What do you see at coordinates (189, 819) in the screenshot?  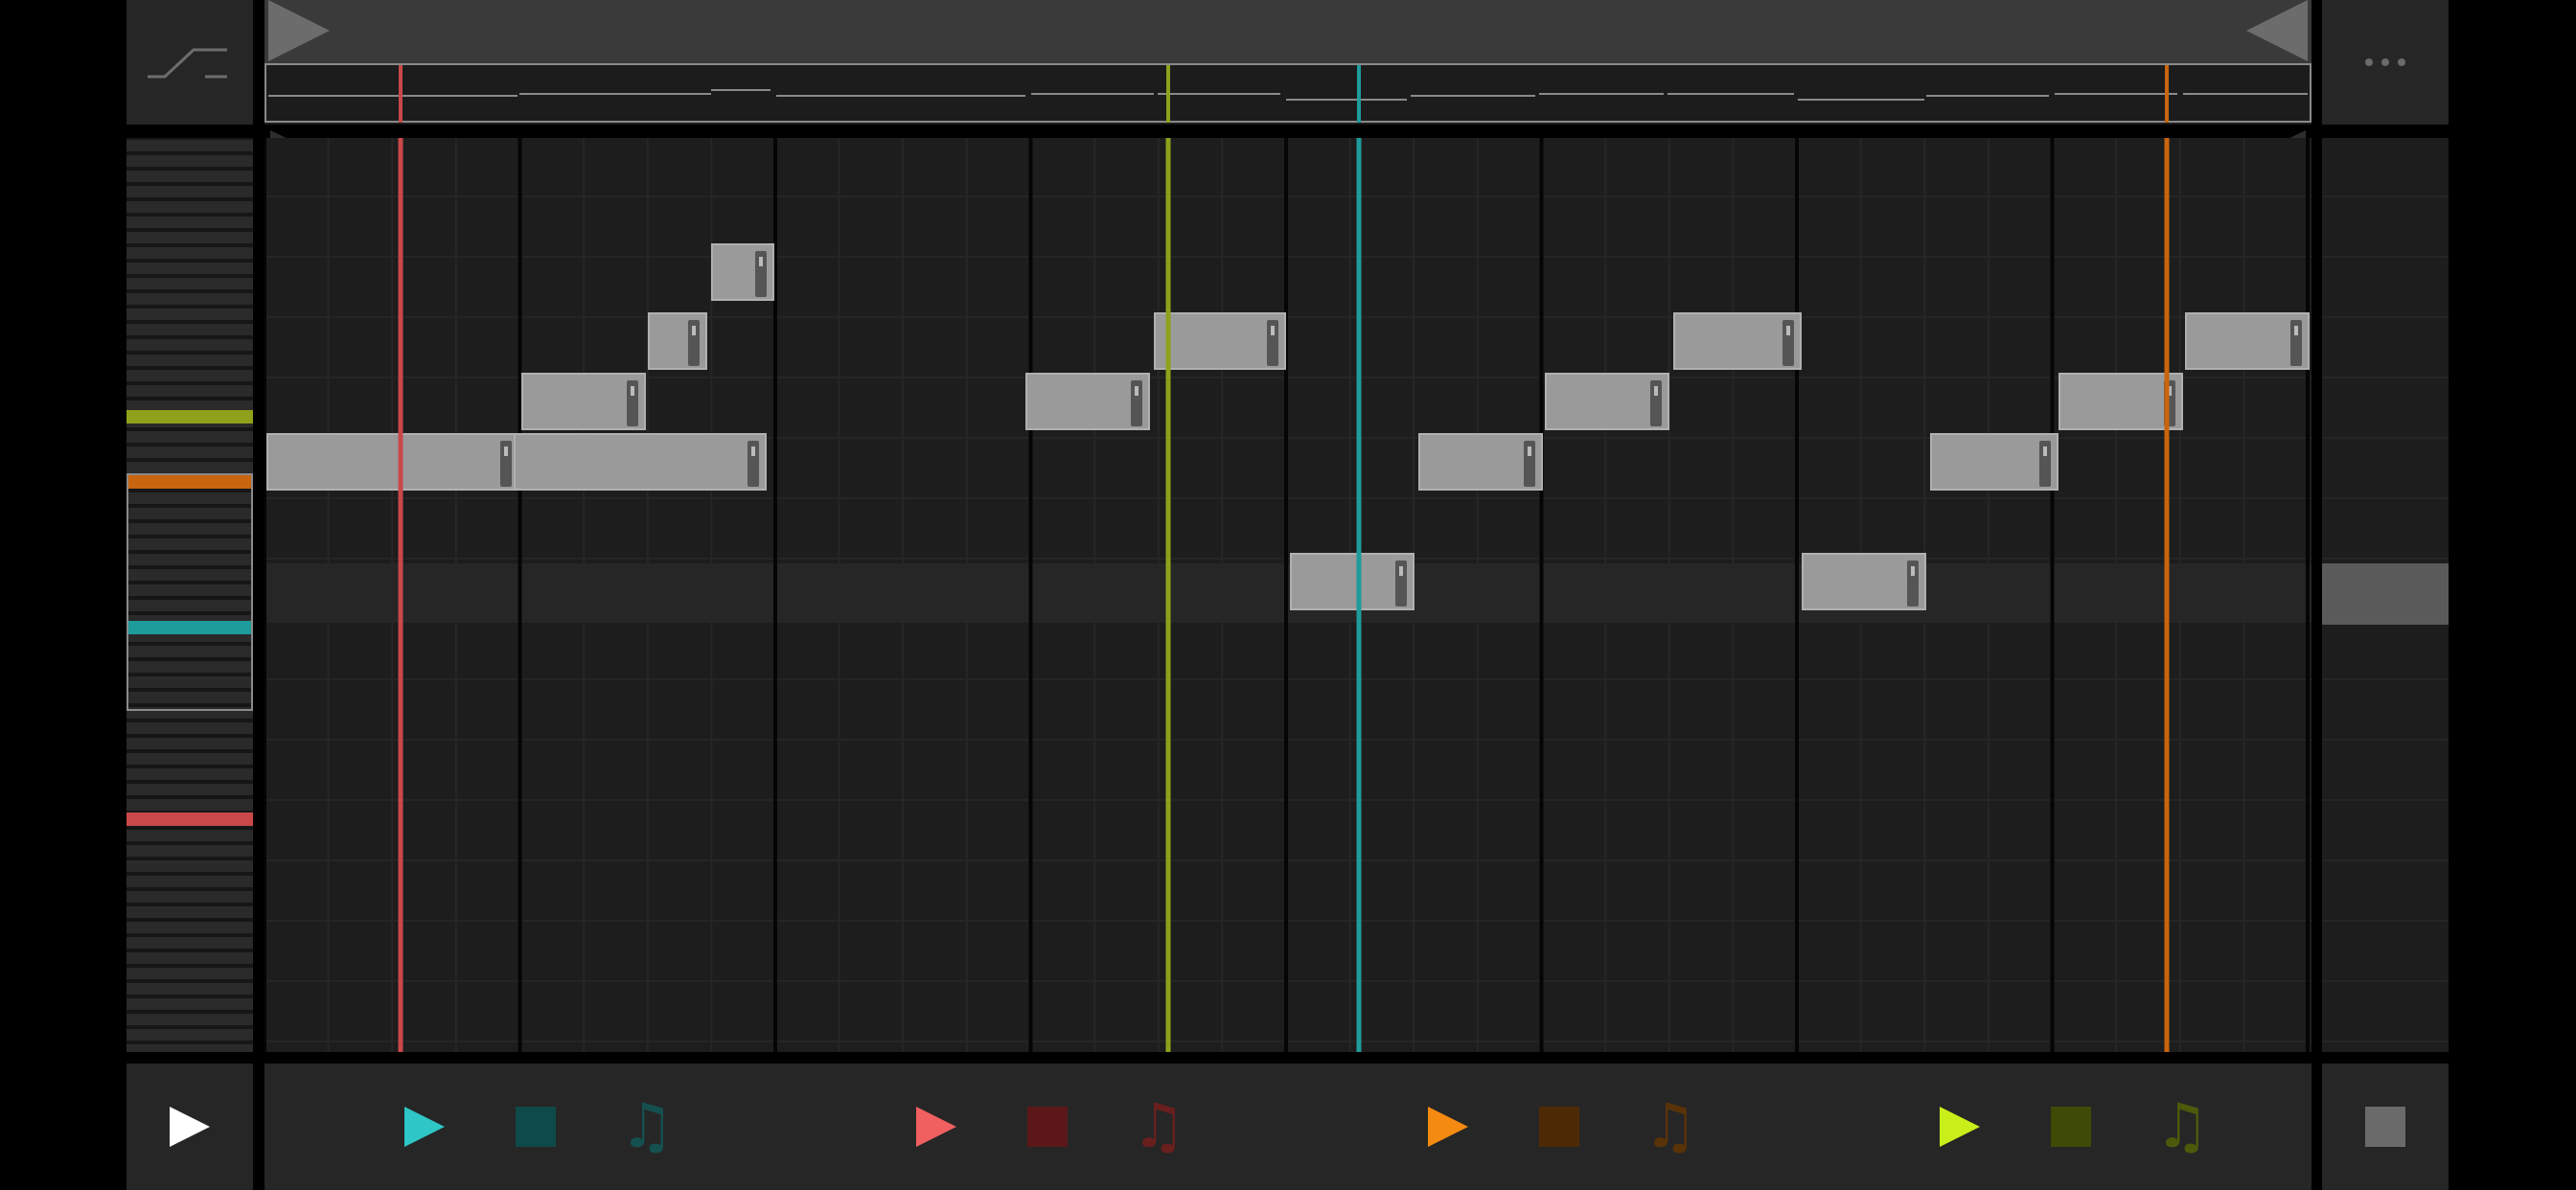 I see `track-marker-red` at bounding box center [189, 819].